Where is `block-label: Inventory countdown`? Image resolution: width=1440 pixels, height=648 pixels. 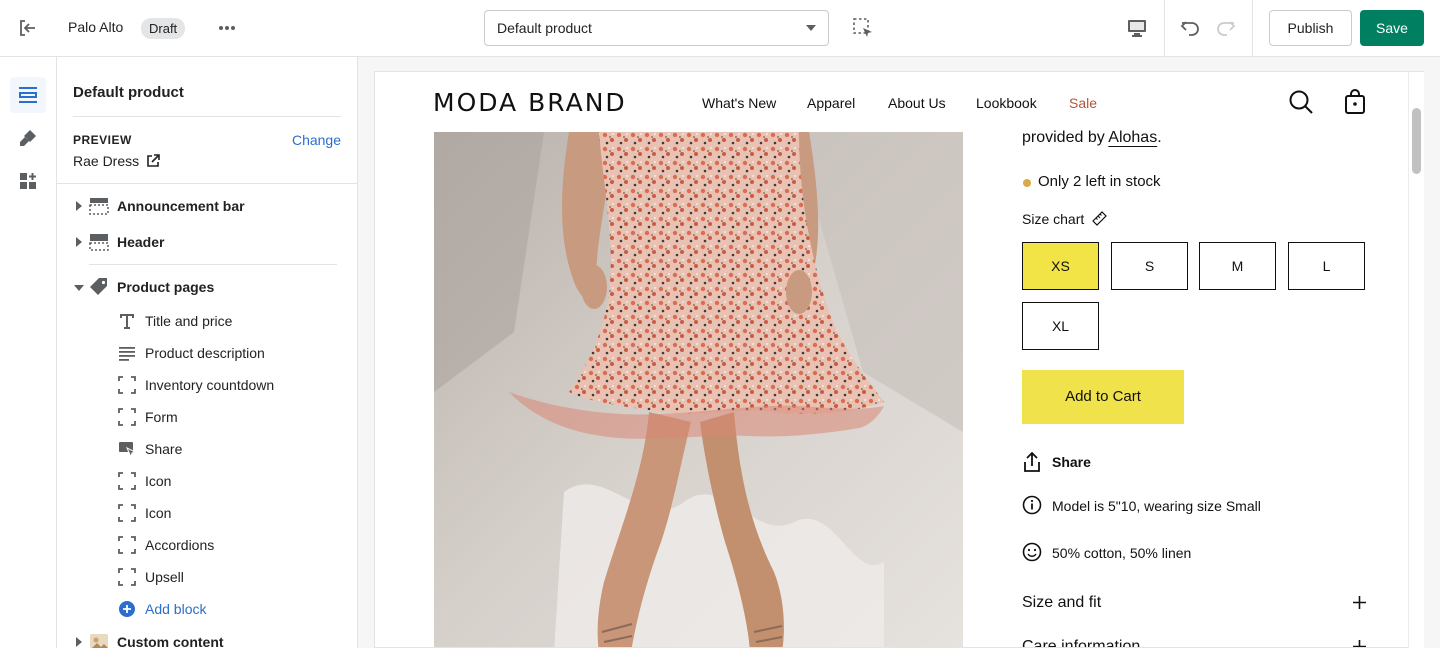 block-label: Inventory countdown is located at coordinates (210, 385).